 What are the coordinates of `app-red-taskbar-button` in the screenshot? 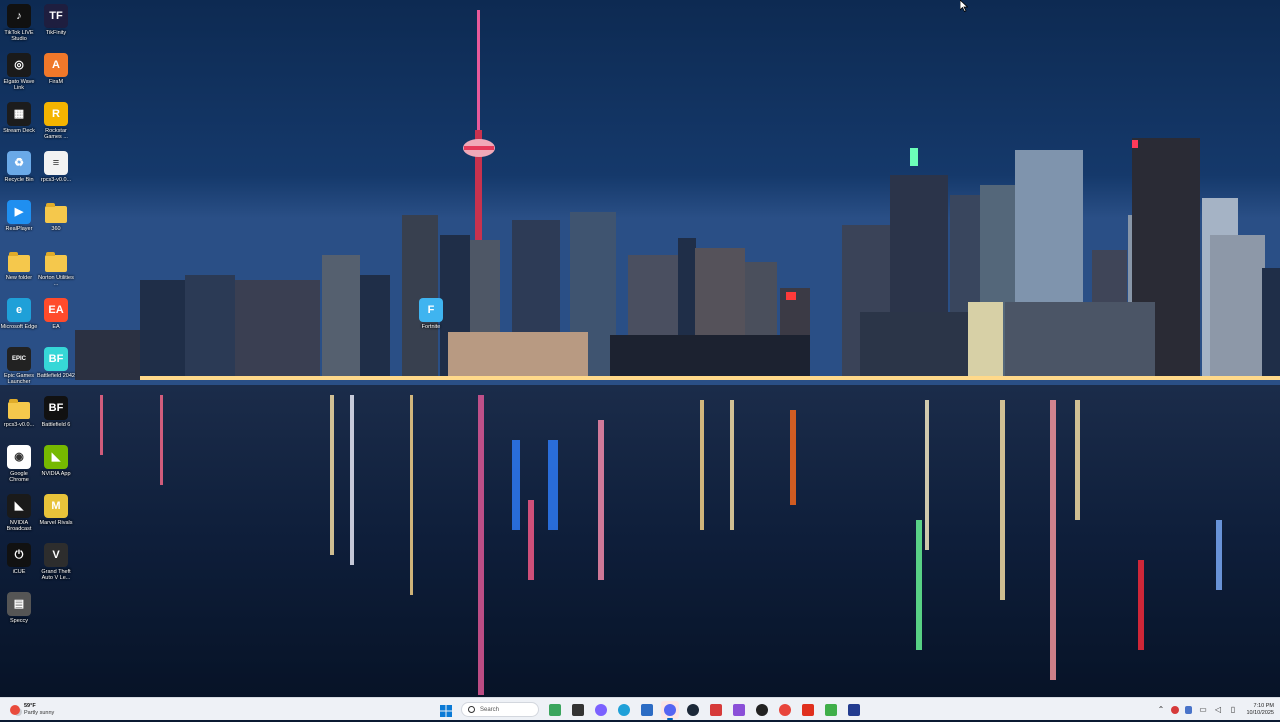 It's located at (716, 710).